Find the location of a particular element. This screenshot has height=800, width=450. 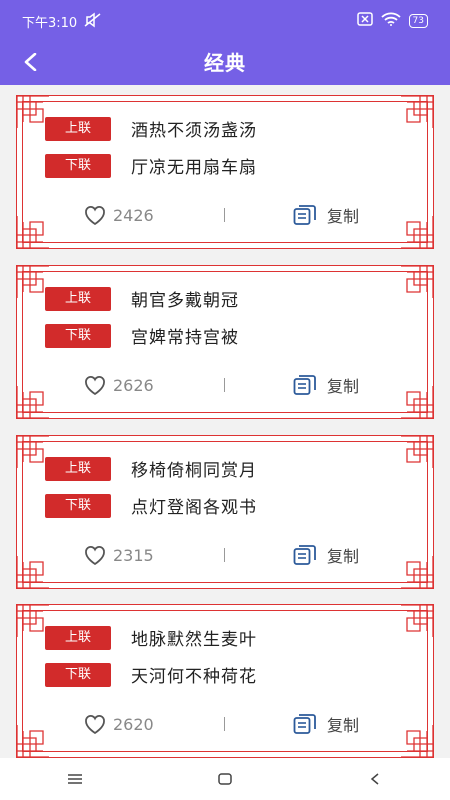

app-bar: 经典 is located at coordinates (225, 62).